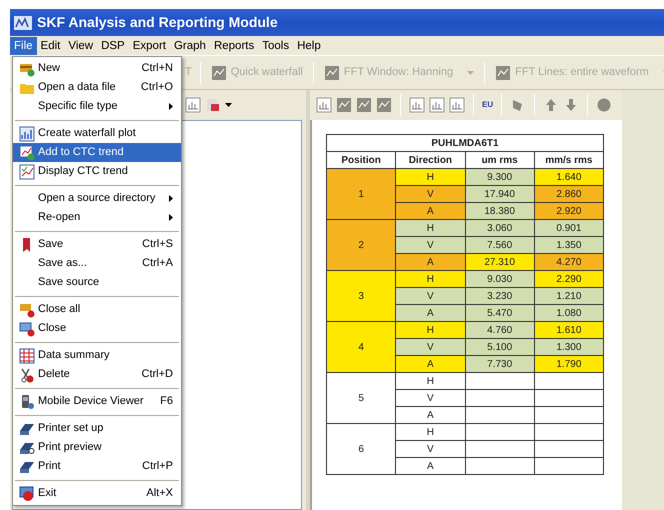  What do you see at coordinates (218, 72) in the screenshot?
I see `waterfall-icon` at bounding box center [218, 72].